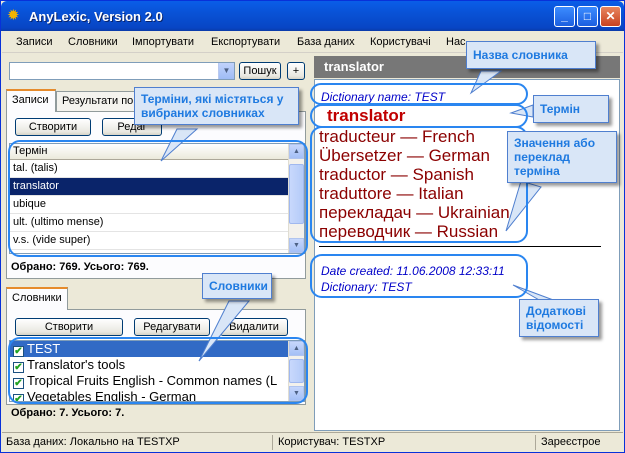 This screenshot has width=625, height=453. I want to click on status-database: База даних: Локально на TESTXP, so click(93, 442).